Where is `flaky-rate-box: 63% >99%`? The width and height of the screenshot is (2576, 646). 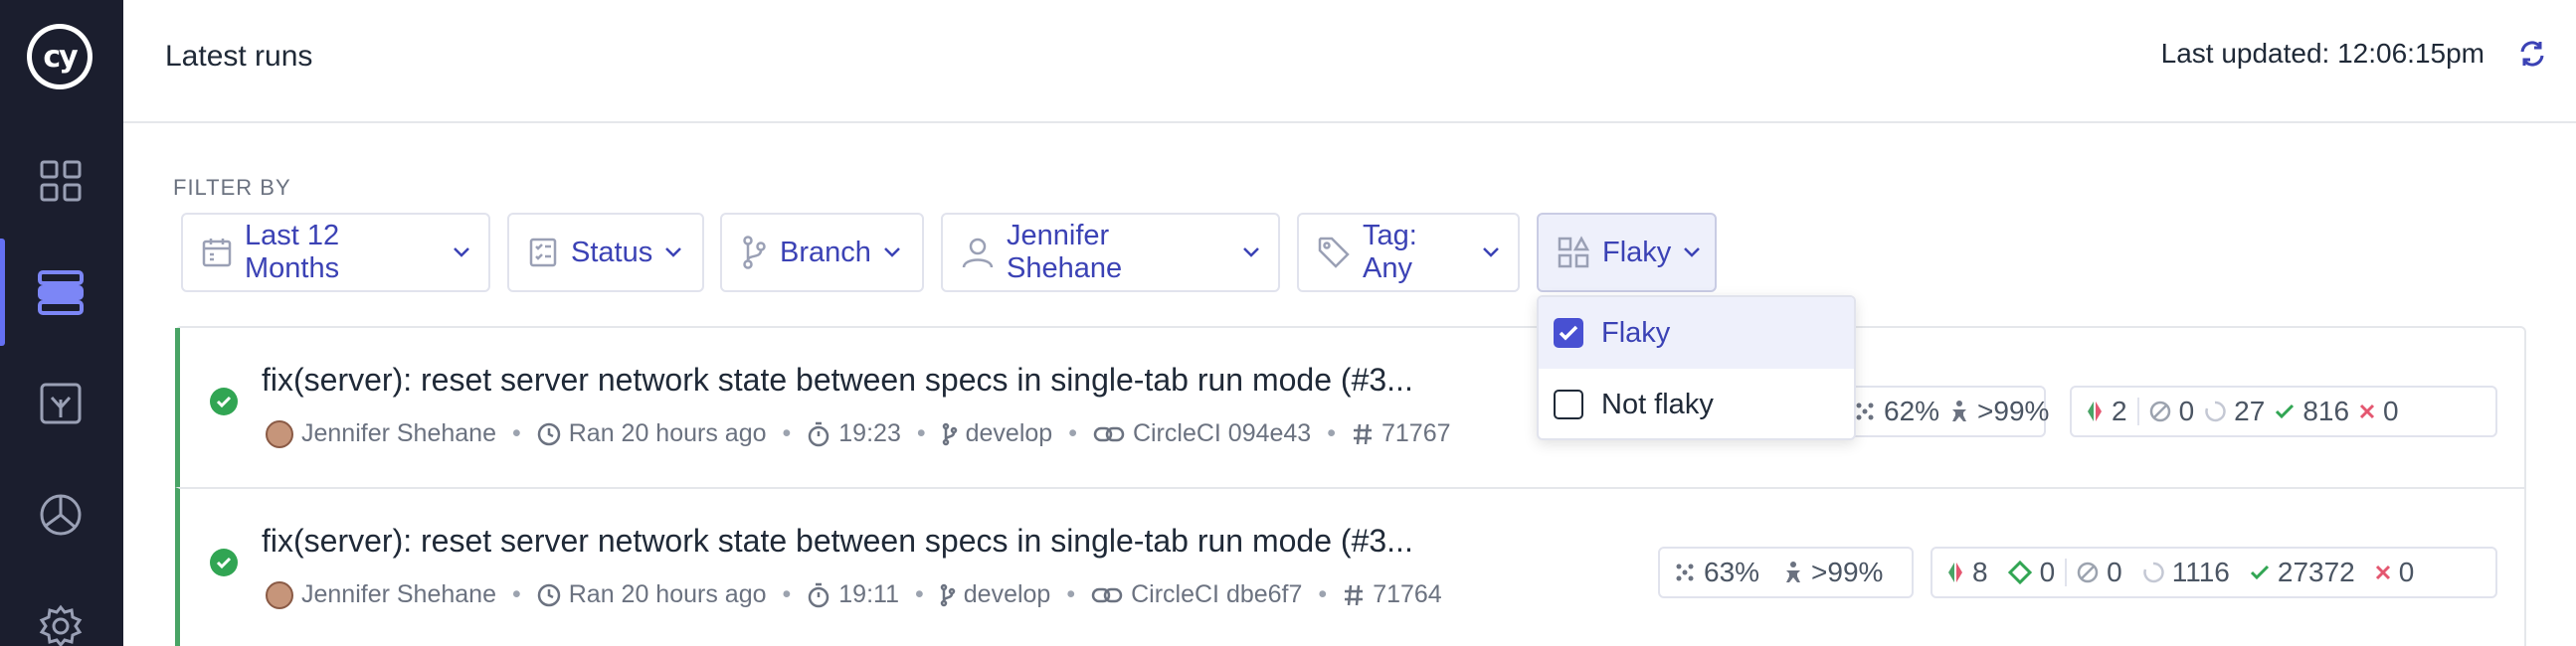 flaky-rate-box: 63% >99% is located at coordinates (1786, 572).